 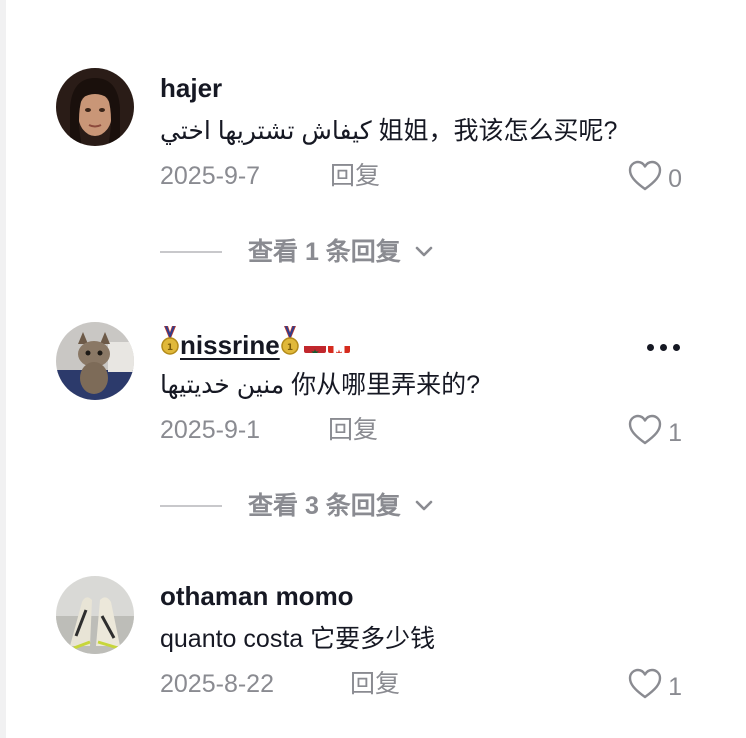 I want to click on view-replies-button: 查看 1 条回复, so click(x=296, y=252).